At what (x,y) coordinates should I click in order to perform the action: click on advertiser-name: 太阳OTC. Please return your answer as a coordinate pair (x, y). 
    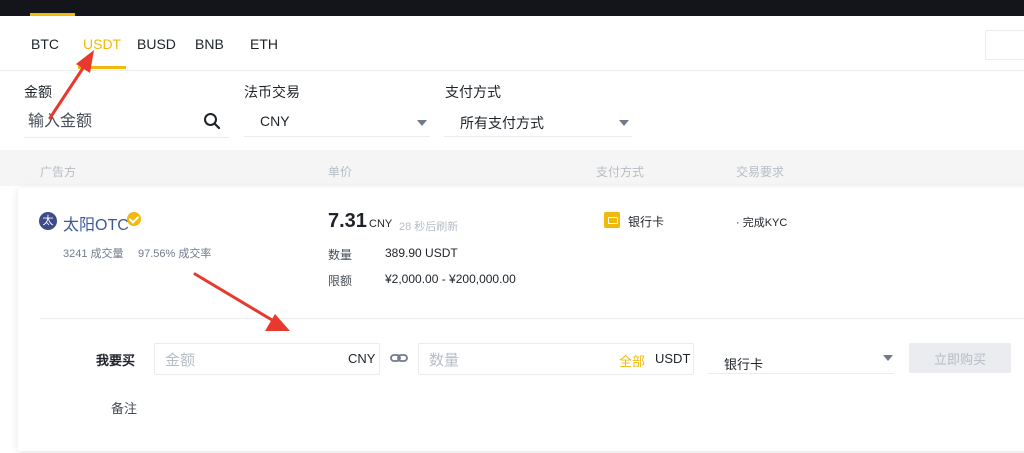
    Looking at the image, I should click on (96, 223).